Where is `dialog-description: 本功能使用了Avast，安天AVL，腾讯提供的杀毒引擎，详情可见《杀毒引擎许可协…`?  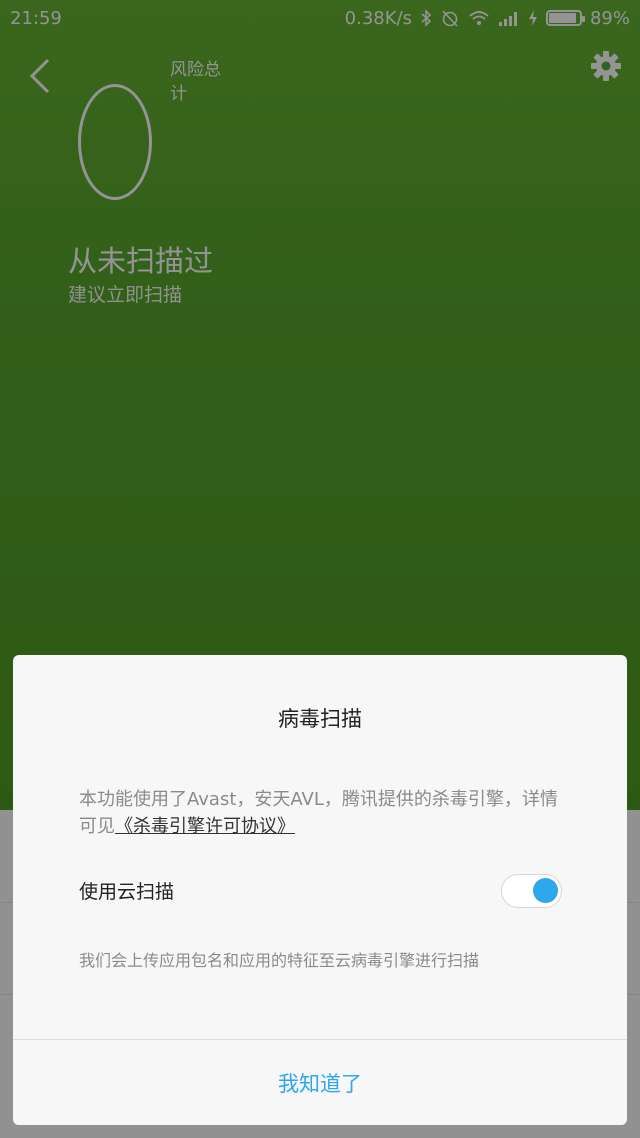
dialog-description: 本功能使用了Avast，安天AVL，腾讯提供的杀毒引擎，详情可见《杀毒引擎许可协… is located at coordinates (324, 813).